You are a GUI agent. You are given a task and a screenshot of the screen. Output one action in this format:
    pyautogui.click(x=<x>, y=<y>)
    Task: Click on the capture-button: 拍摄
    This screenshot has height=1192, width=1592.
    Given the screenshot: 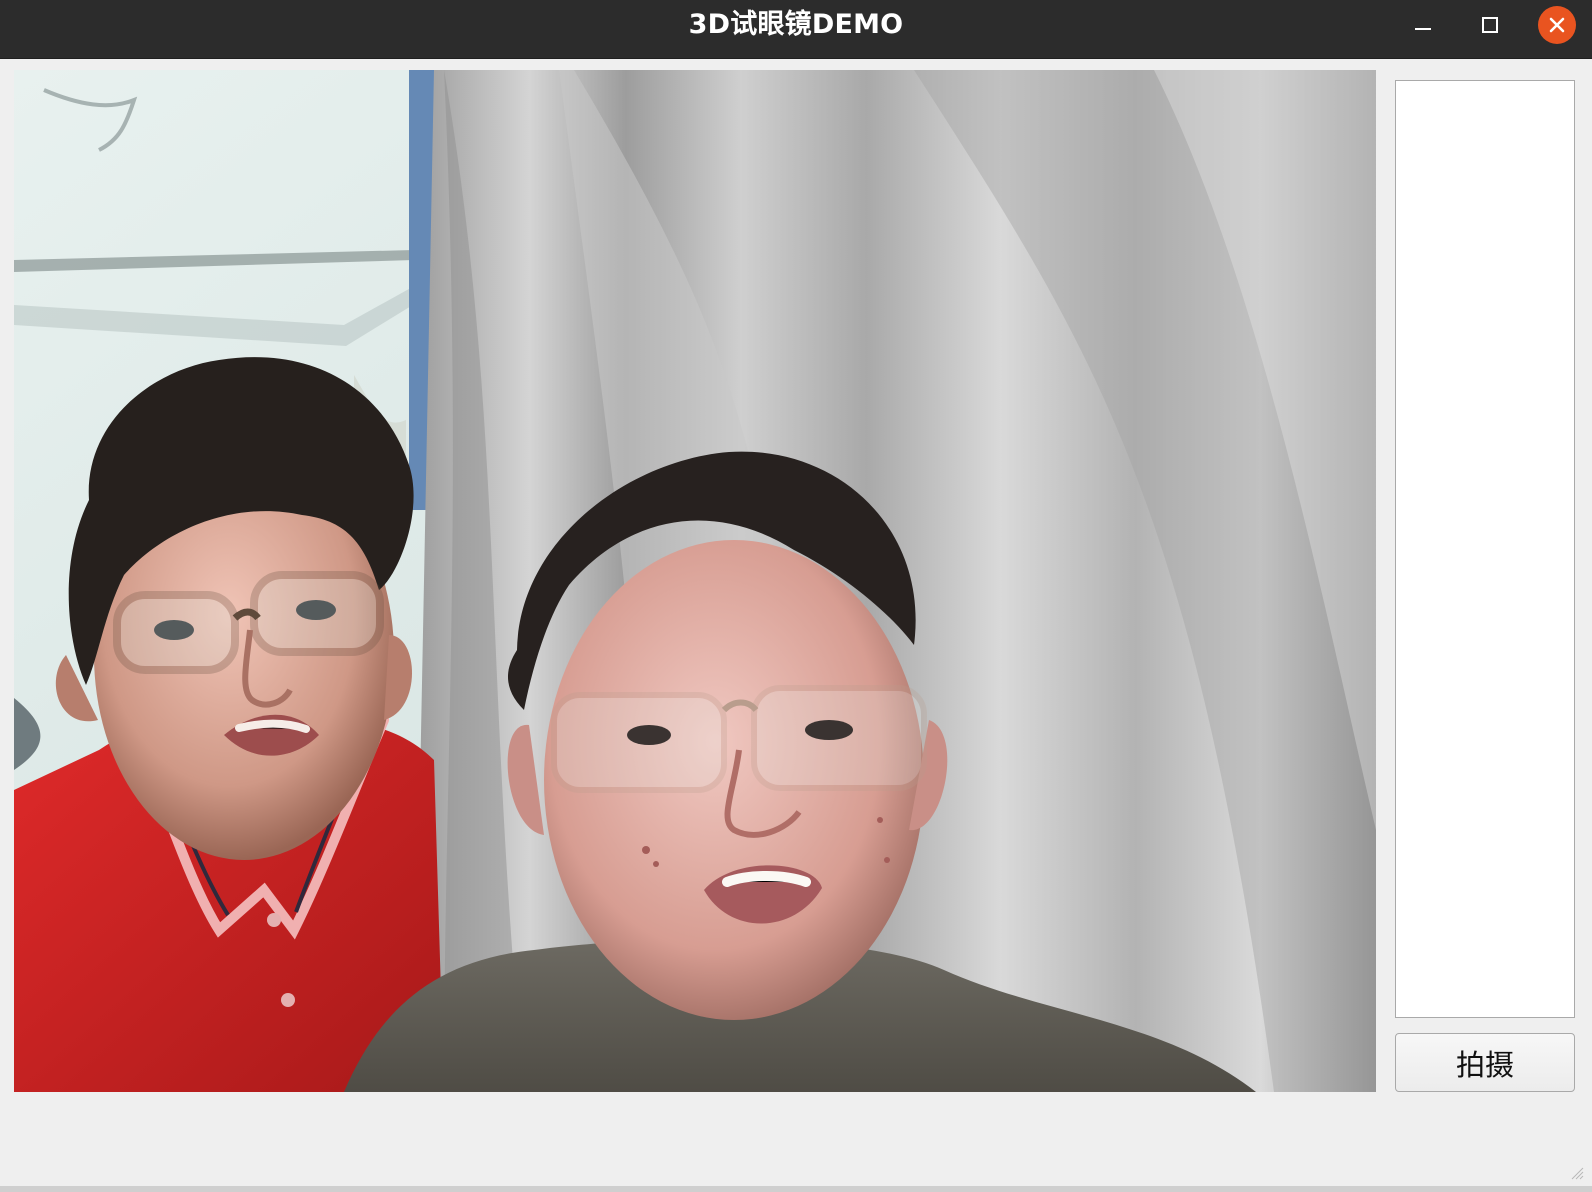 What is the action you would take?
    pyautogui.click(x=1485, y=1062)
    